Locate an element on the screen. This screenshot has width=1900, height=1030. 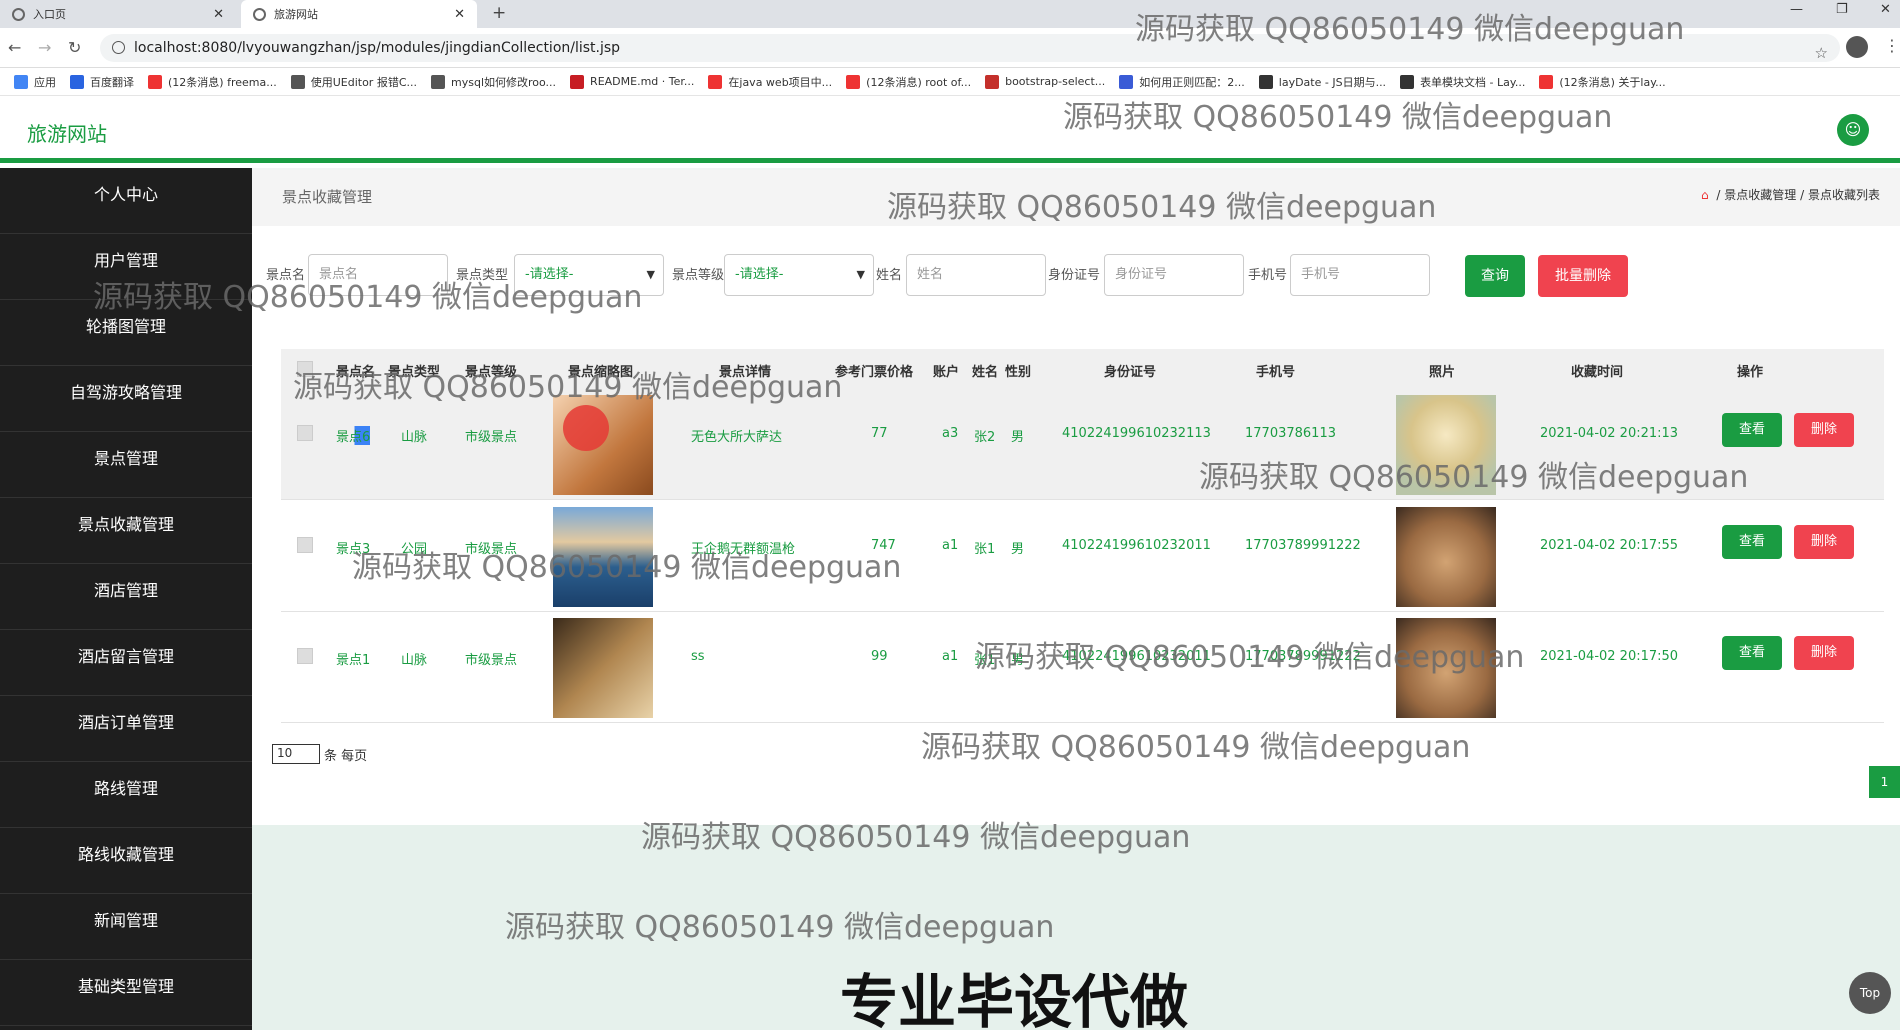
page-size-control: 10 条 每页 is located at coordinates (319, 754).